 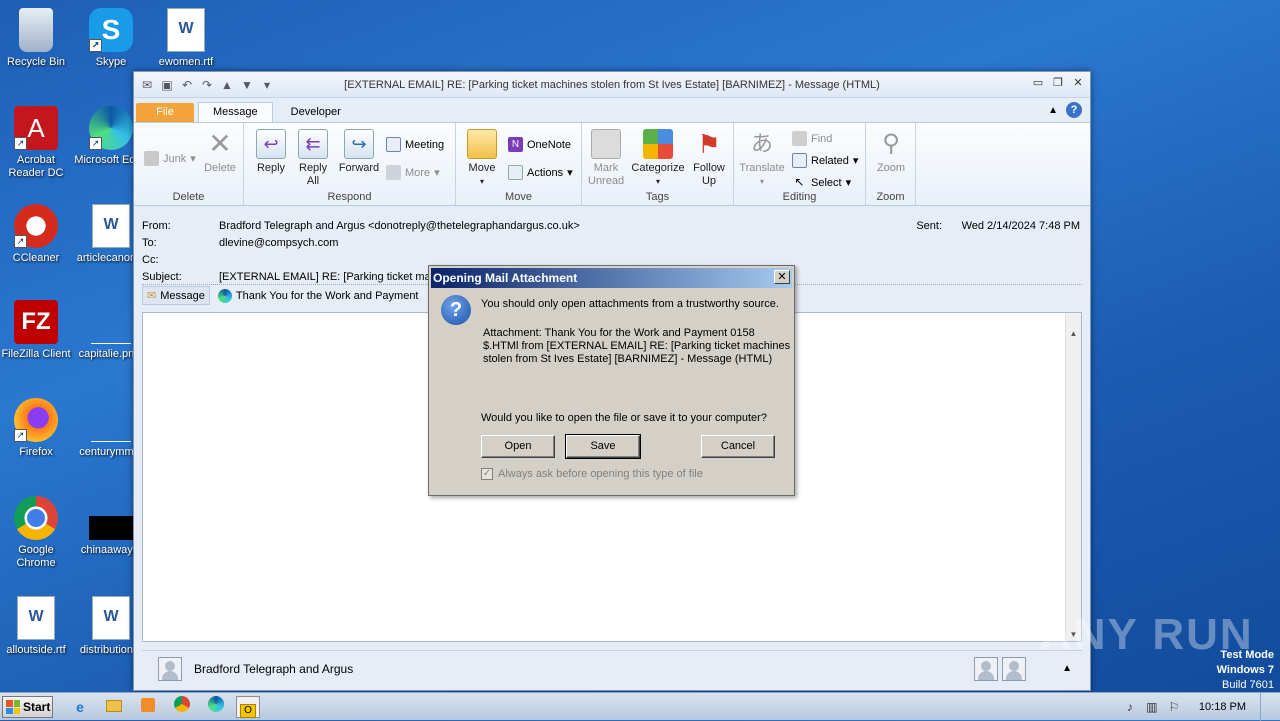 I want to click on meeting-button: Meeting, so click(x=415, y=144).